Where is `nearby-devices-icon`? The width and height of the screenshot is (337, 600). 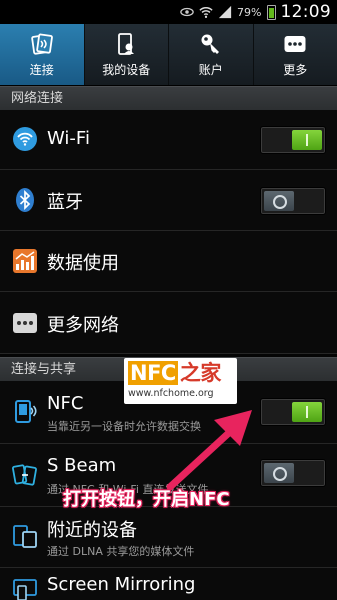 nearby-devices-icon is located at coordinates (25, 536).